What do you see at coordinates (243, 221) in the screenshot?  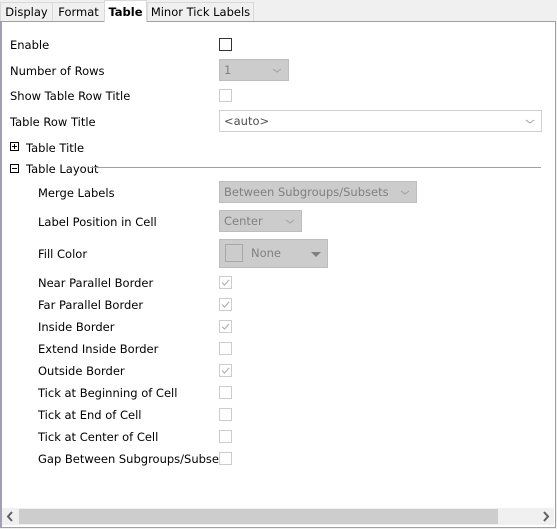 I see `label-position-value: Center` at bounding box center [243, 221].